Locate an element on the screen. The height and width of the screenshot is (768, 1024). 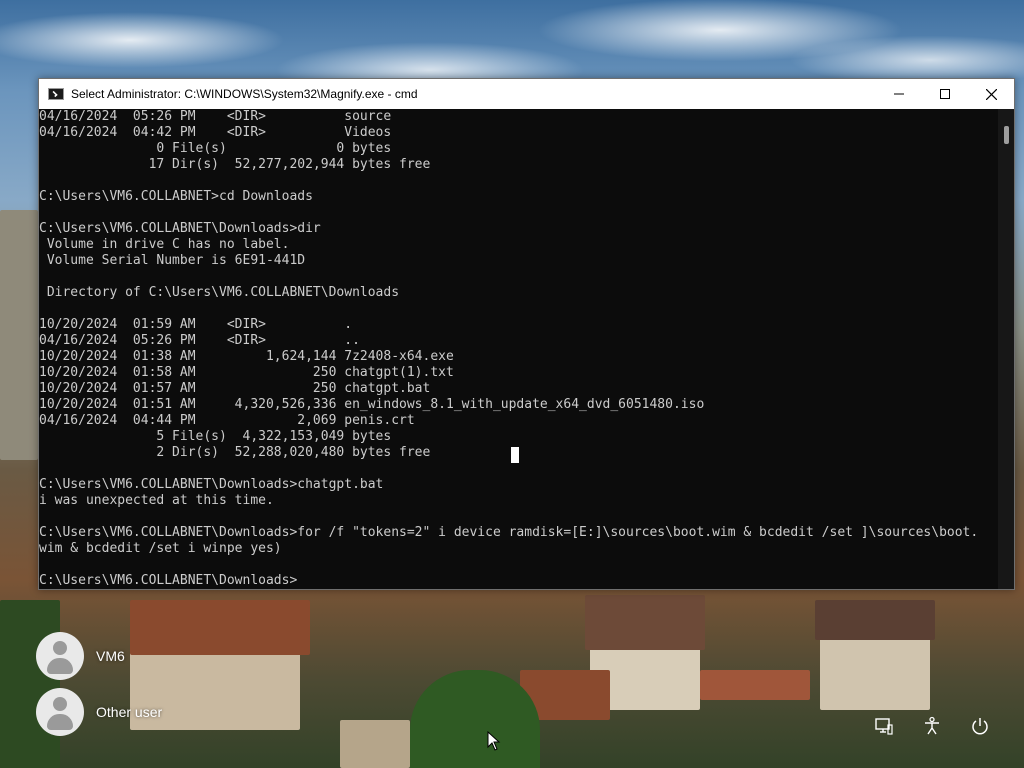
console-line: Volume Serial Number is 6E91-441D is located at coordinates (172, 260).